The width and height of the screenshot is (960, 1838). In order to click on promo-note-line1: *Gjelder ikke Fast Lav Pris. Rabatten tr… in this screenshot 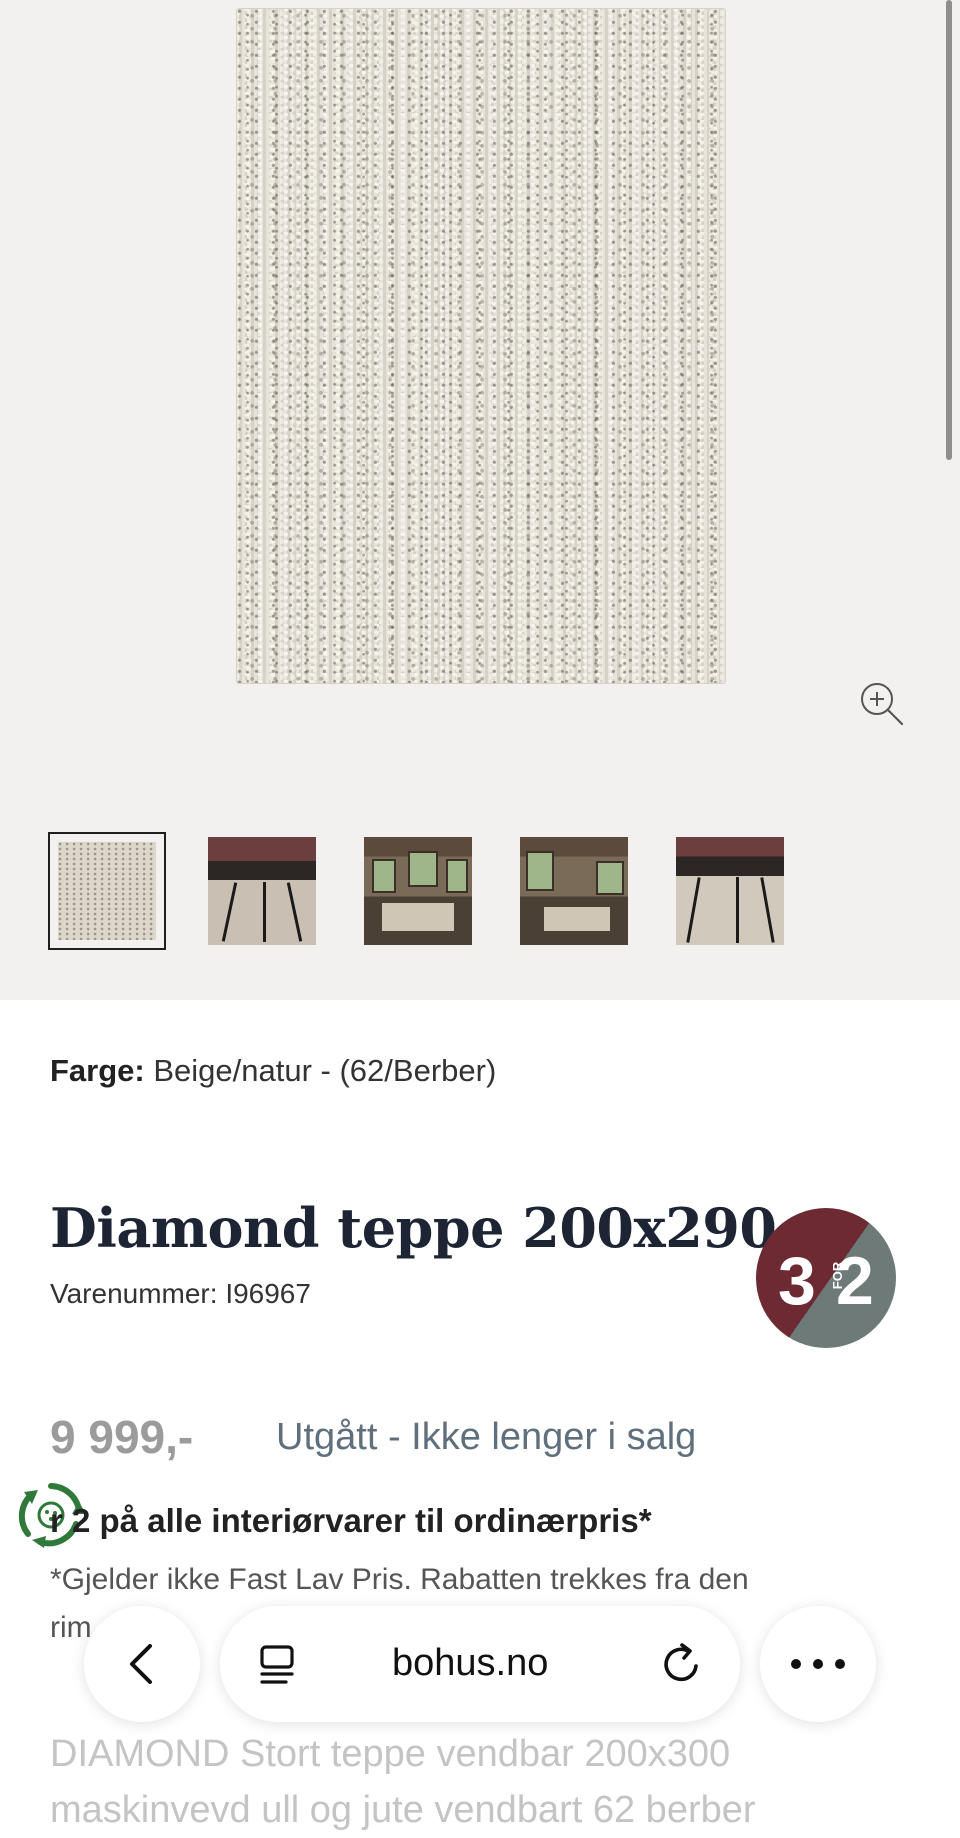, I will do `click(399, 1579)`.